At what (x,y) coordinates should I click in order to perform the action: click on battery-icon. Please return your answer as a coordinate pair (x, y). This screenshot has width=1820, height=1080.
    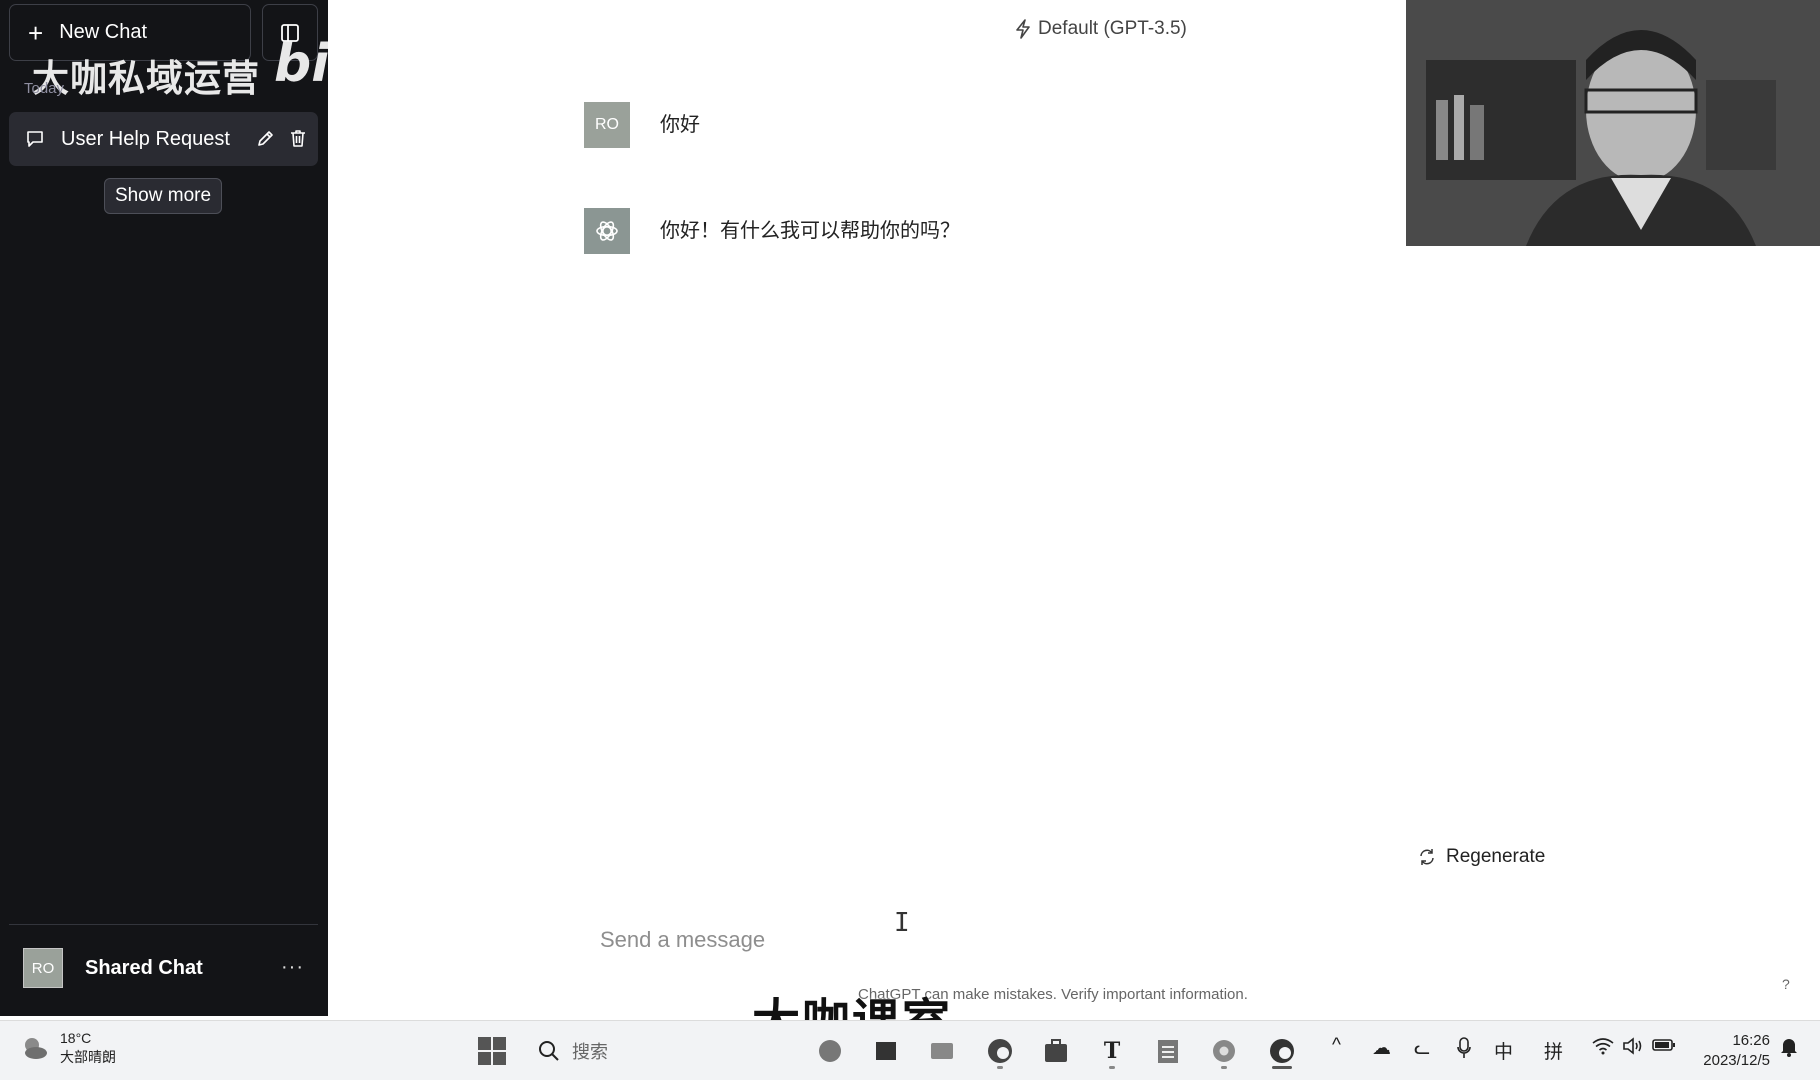
    Looking at the image, I should click on (1664, 1048).